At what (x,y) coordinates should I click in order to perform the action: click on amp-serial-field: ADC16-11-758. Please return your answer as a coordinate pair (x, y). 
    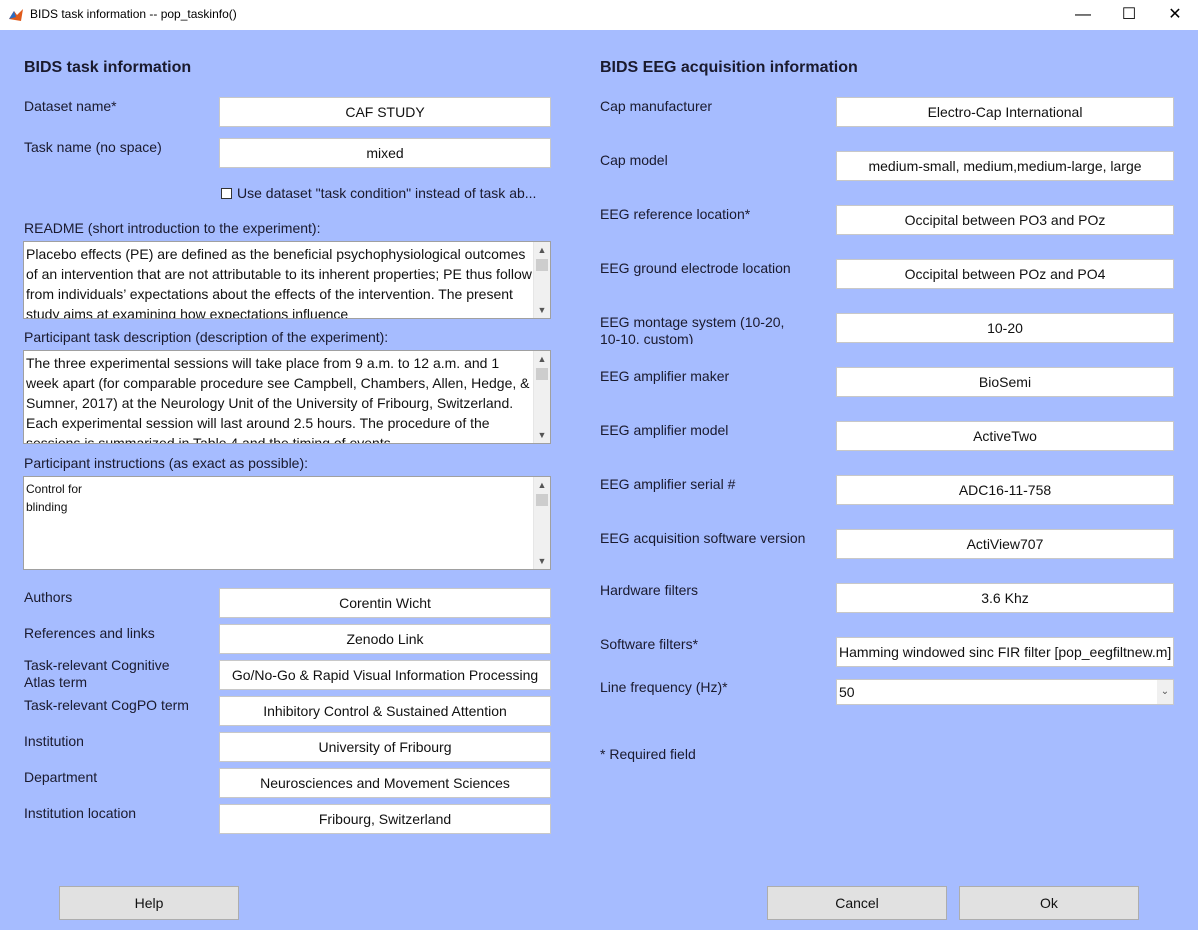
    Looking at the image, I should click on (1005, 490).